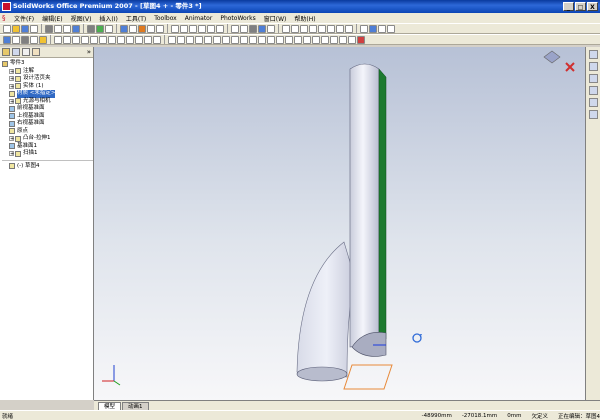 This screenshot has height=420, width=600. Describe the element at coordinates (108, 18) in the screenshot. I see `menu-insert: 插入(I)` at that location.